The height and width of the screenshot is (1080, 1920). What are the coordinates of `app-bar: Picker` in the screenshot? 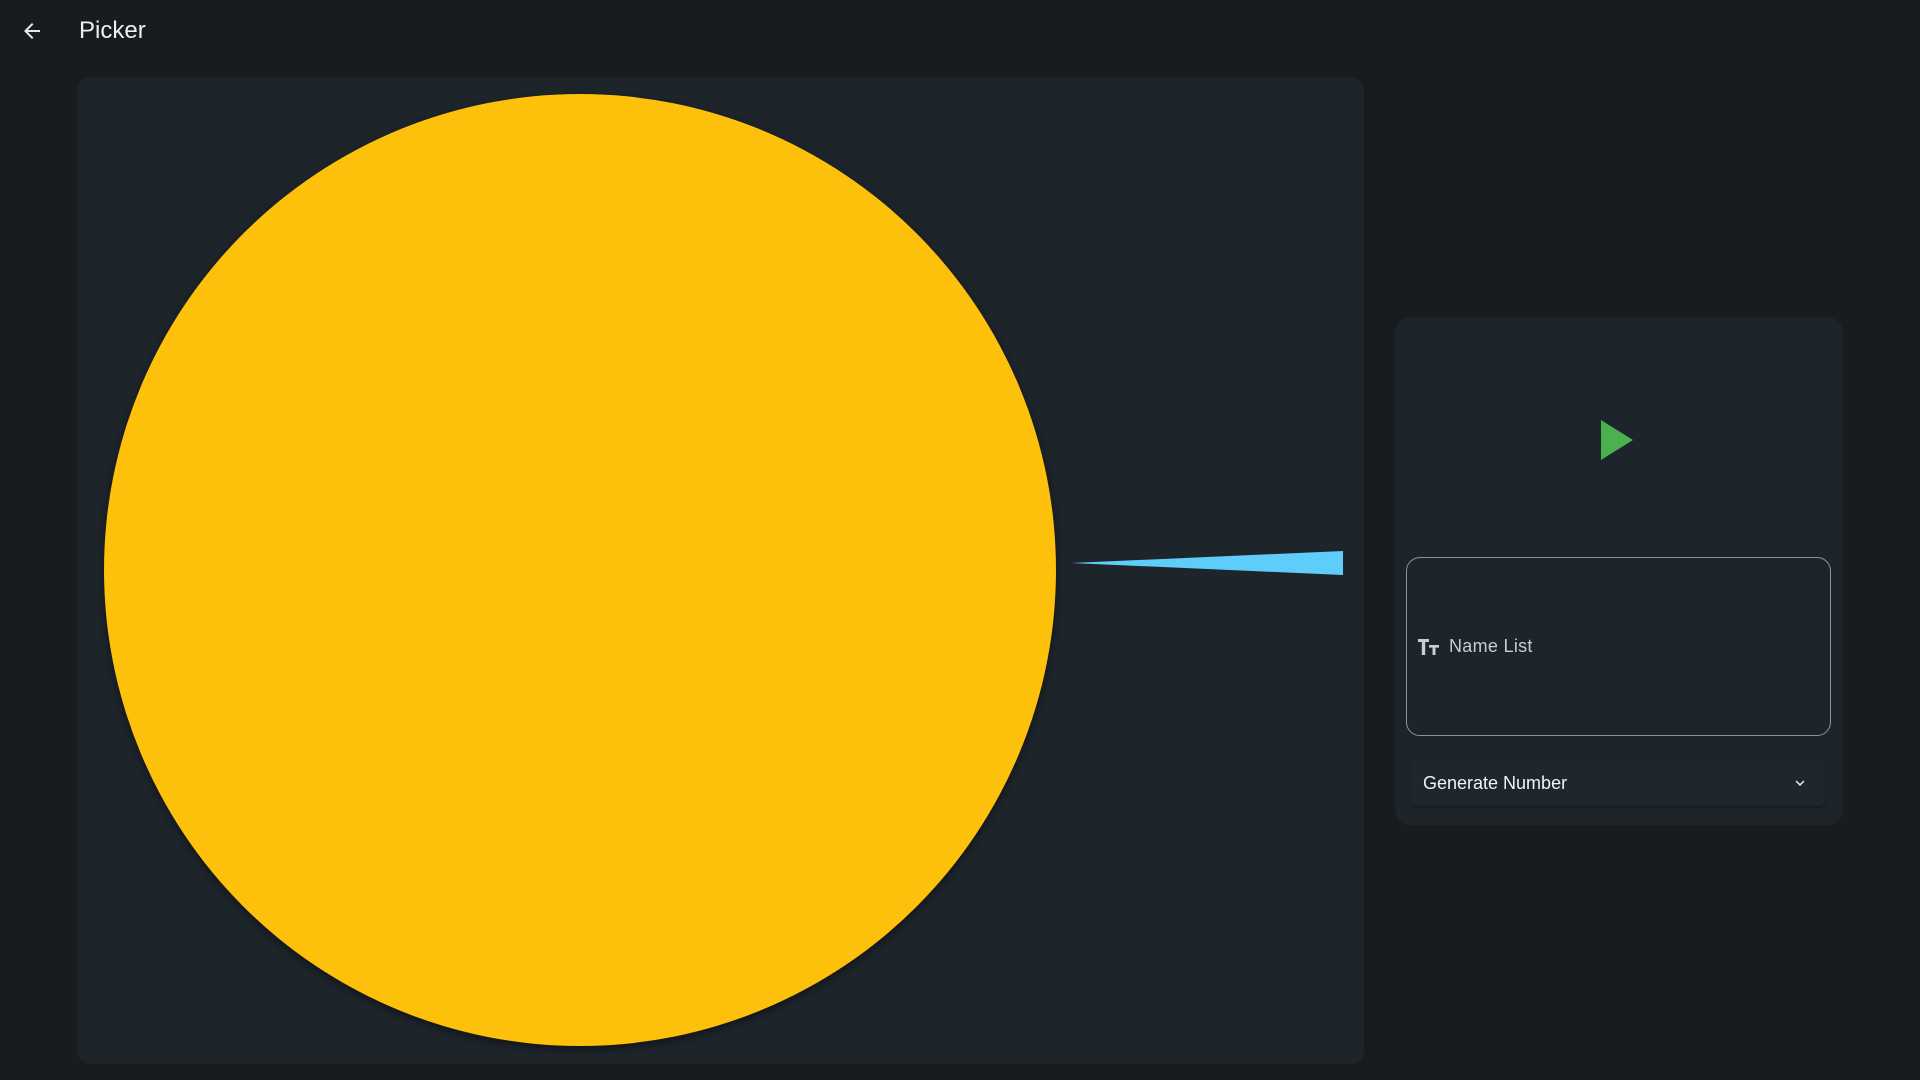 It's located at (960, 31).